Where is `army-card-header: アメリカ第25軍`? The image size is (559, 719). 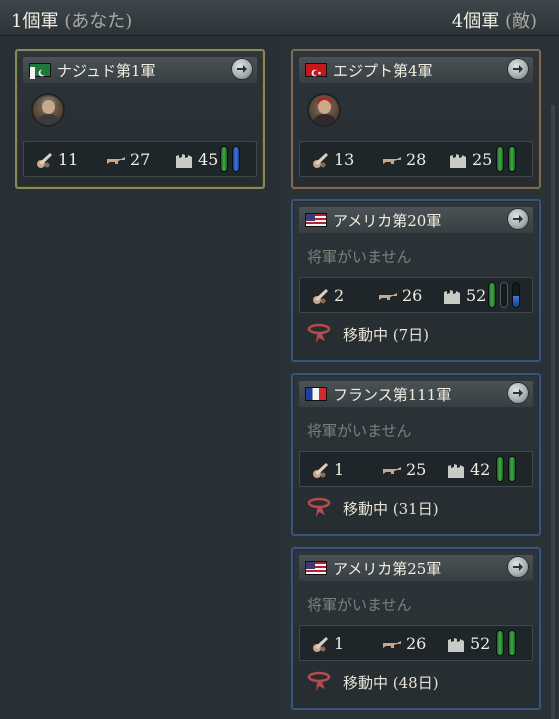 army-card-header: アメリカ第25軍 is located at coordinates (416, 568).